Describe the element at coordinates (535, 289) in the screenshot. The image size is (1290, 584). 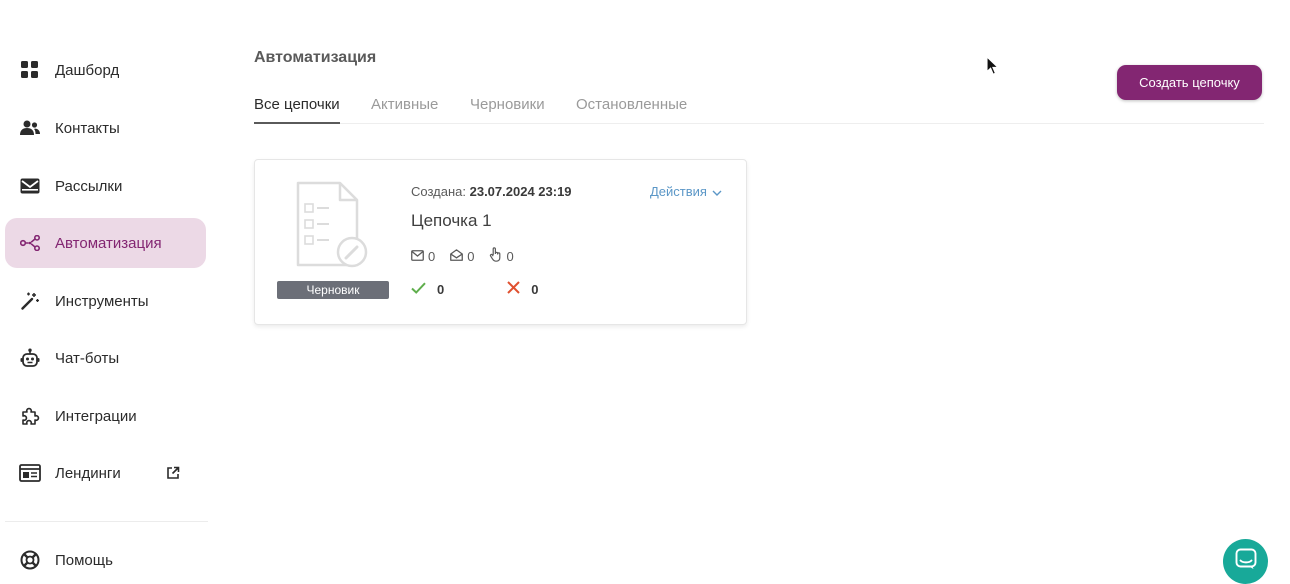
I see `failed-count: 0` at that location.